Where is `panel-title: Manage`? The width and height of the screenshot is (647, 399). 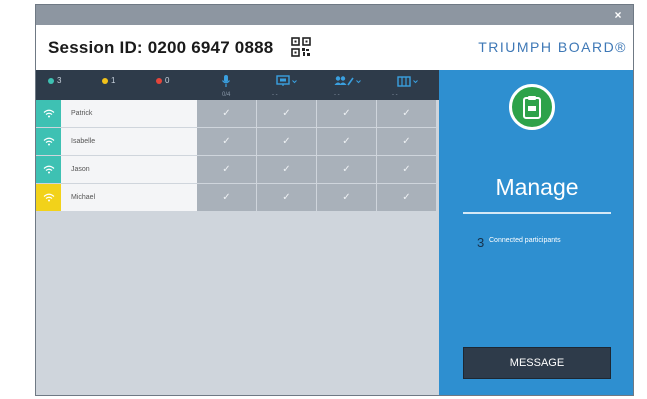
panel-title: Manage is located at coordinates (537, 187).